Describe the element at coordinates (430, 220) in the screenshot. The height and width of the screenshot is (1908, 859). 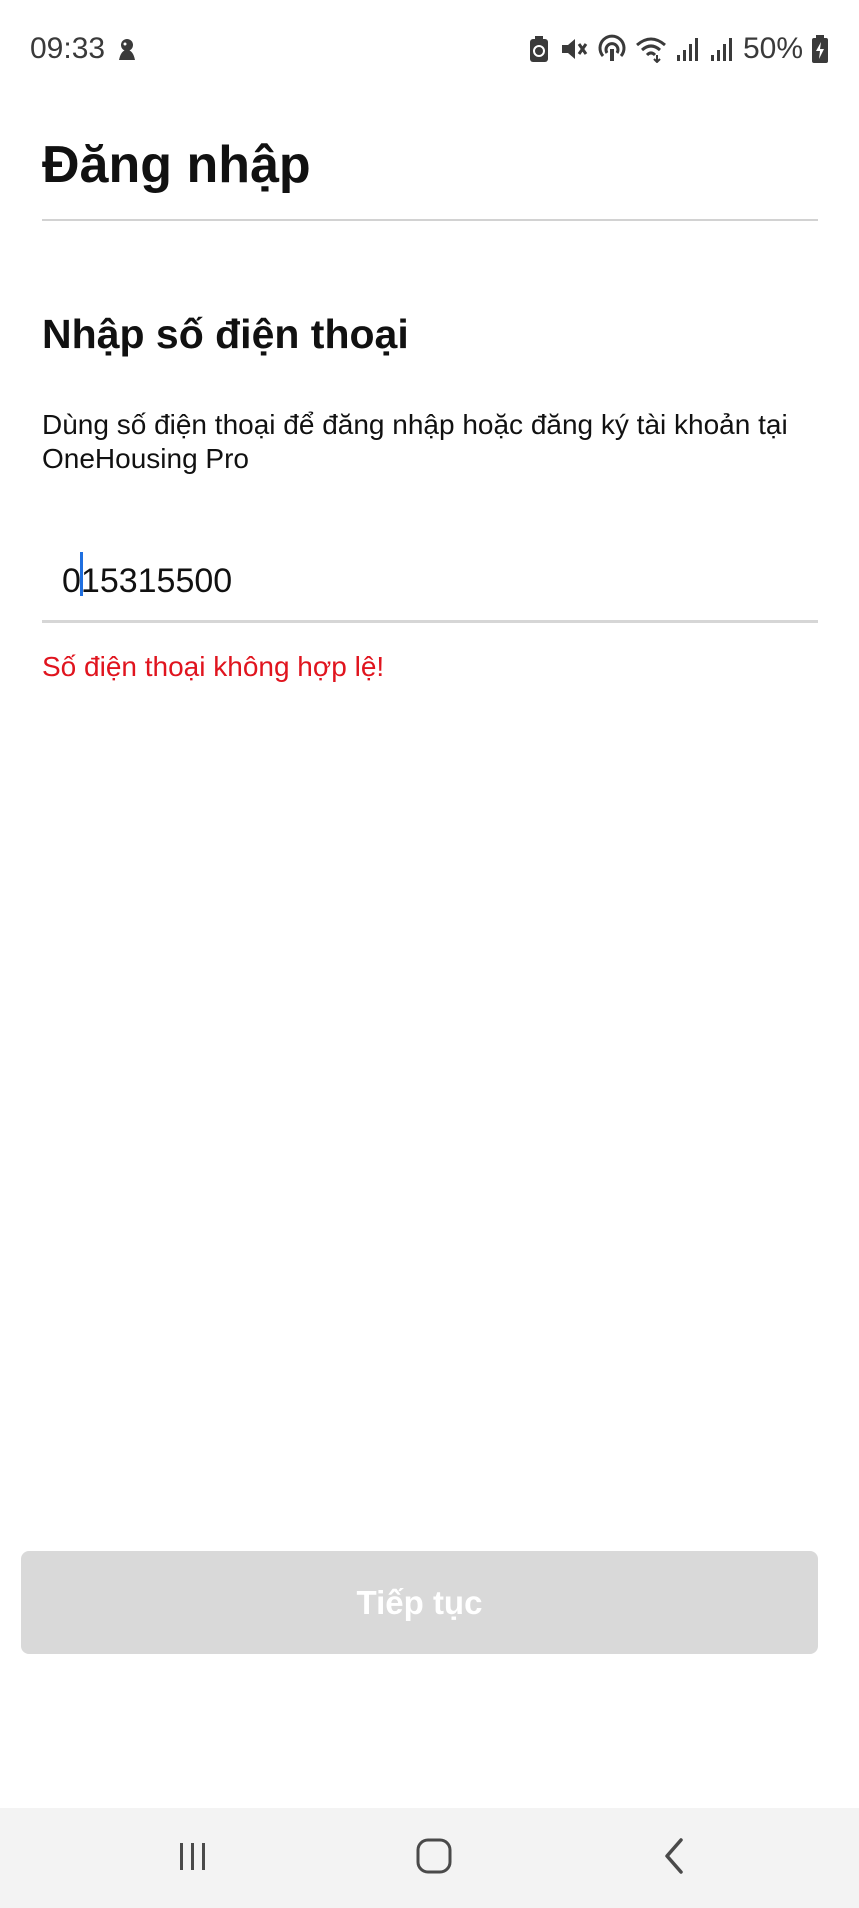
I see `header-divider` at that location.